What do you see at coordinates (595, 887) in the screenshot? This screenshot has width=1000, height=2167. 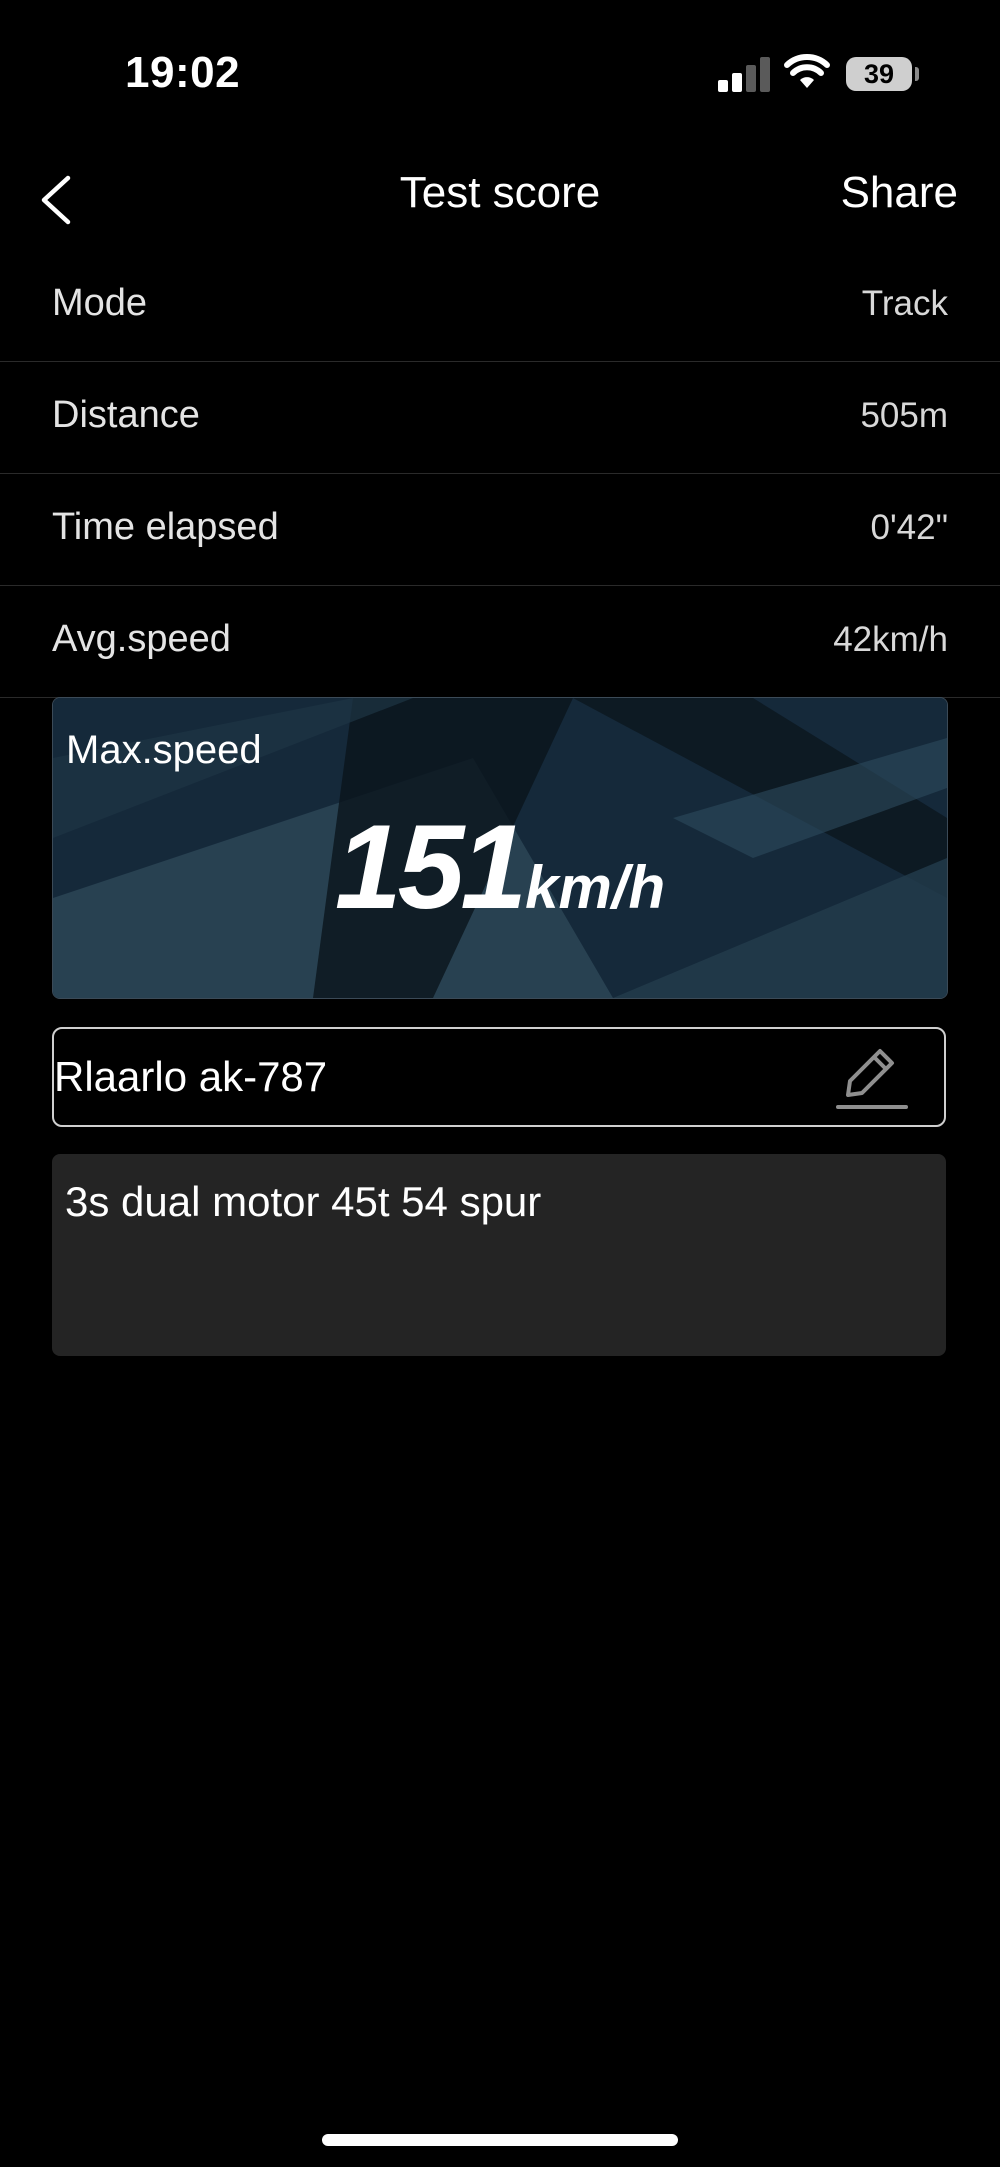 I see `max-speed-unit: km/h` at bounding box center [595, 887].